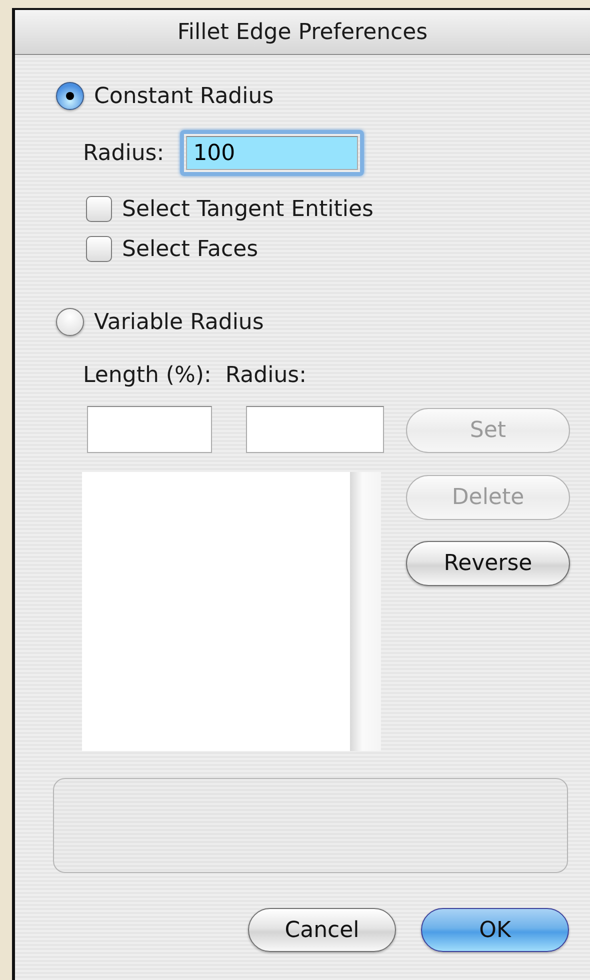  Describe the element at coordinates (147, 375) in the screenshot. I see `field-label: Length (%):` at that location.